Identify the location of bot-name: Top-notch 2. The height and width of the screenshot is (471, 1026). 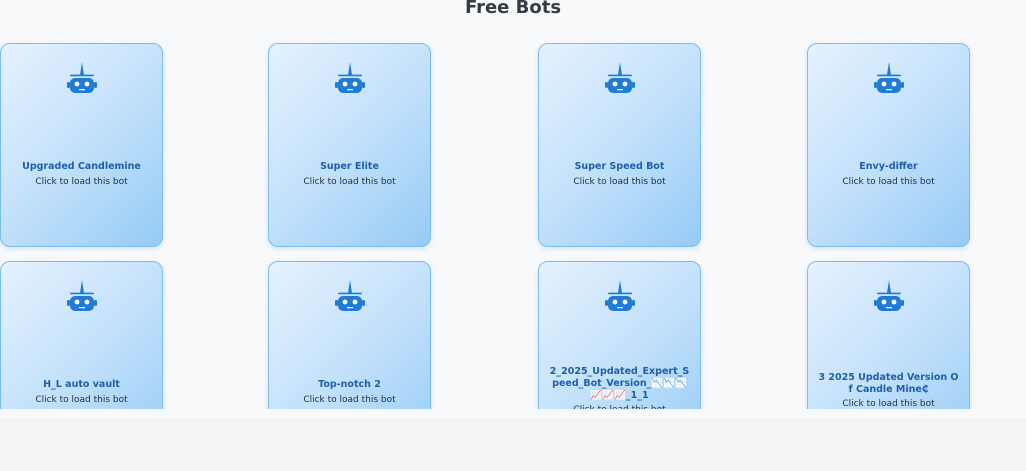
(349, 384).